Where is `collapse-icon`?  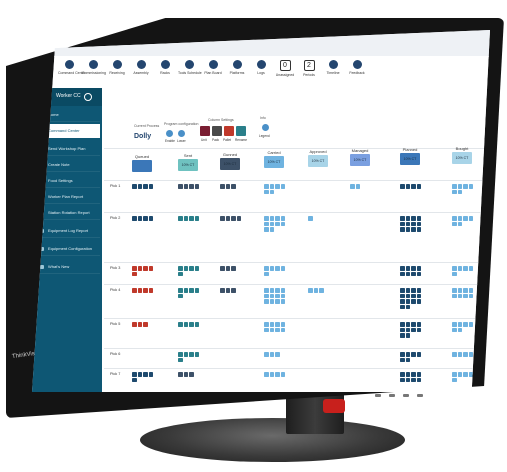 collapse-icon is located at coordinates (88, 97).